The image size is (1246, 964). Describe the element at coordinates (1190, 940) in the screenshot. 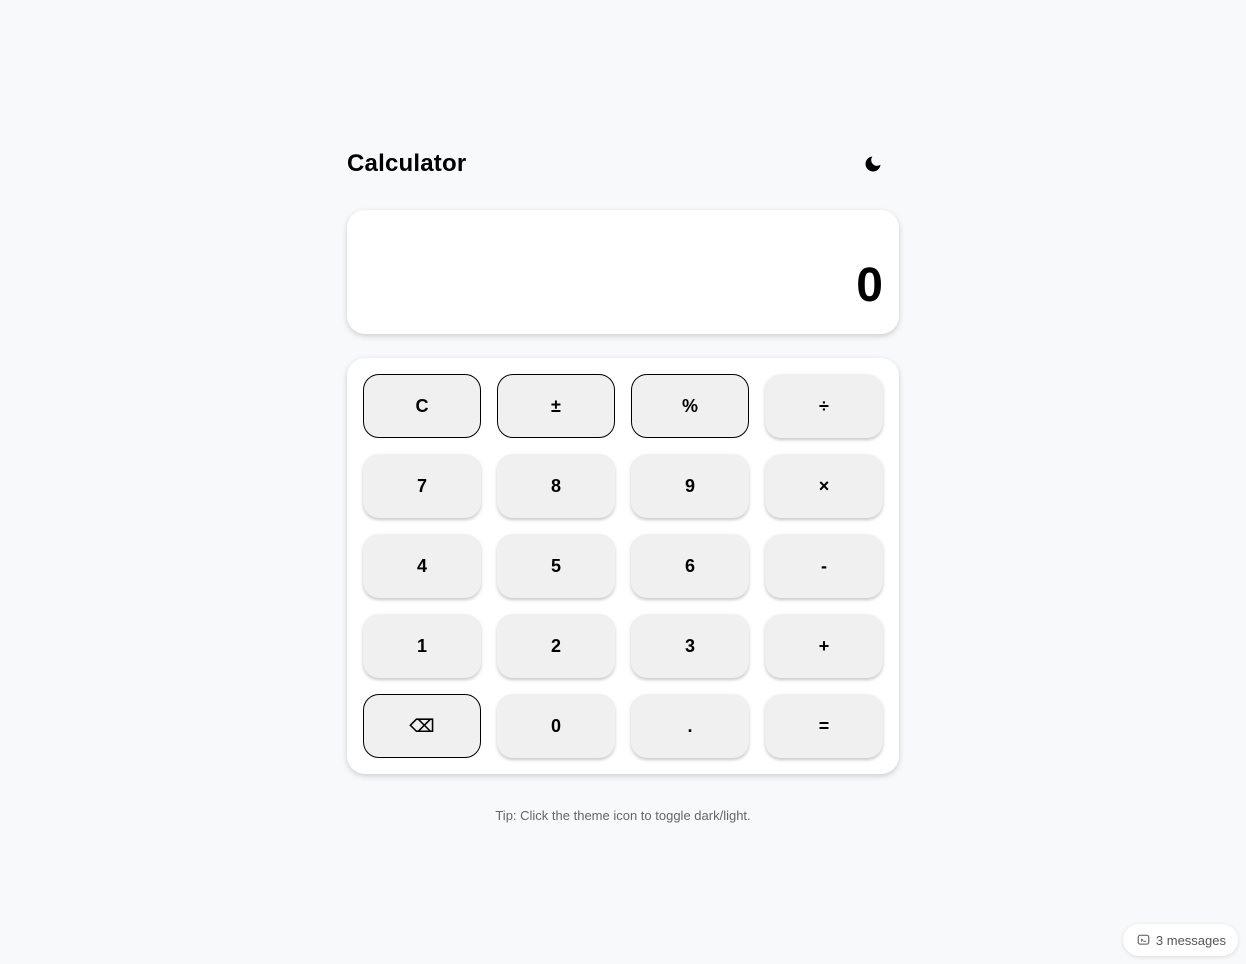

I see `messages-label: 3 messages` at that location.